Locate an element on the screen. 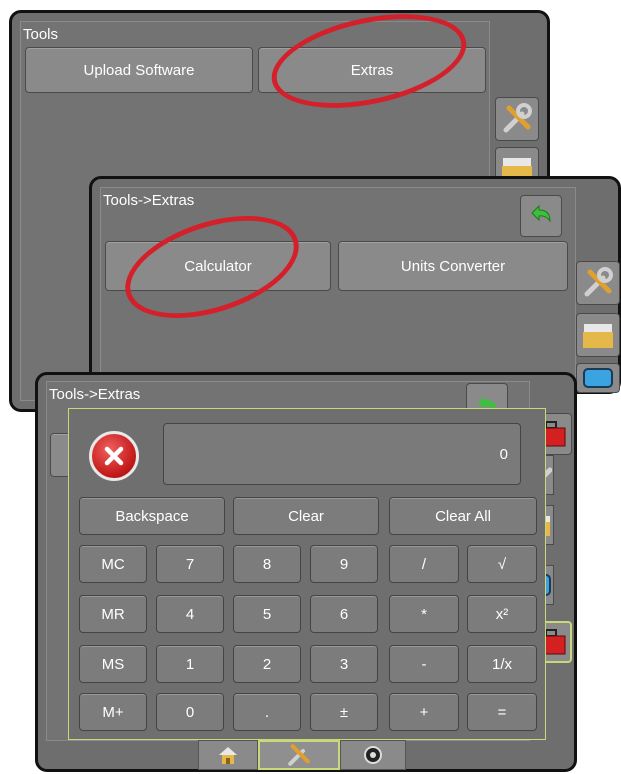 This screenshot has width=621, height=774. calc-key-1: 1 is located at coordinates (190, 664).